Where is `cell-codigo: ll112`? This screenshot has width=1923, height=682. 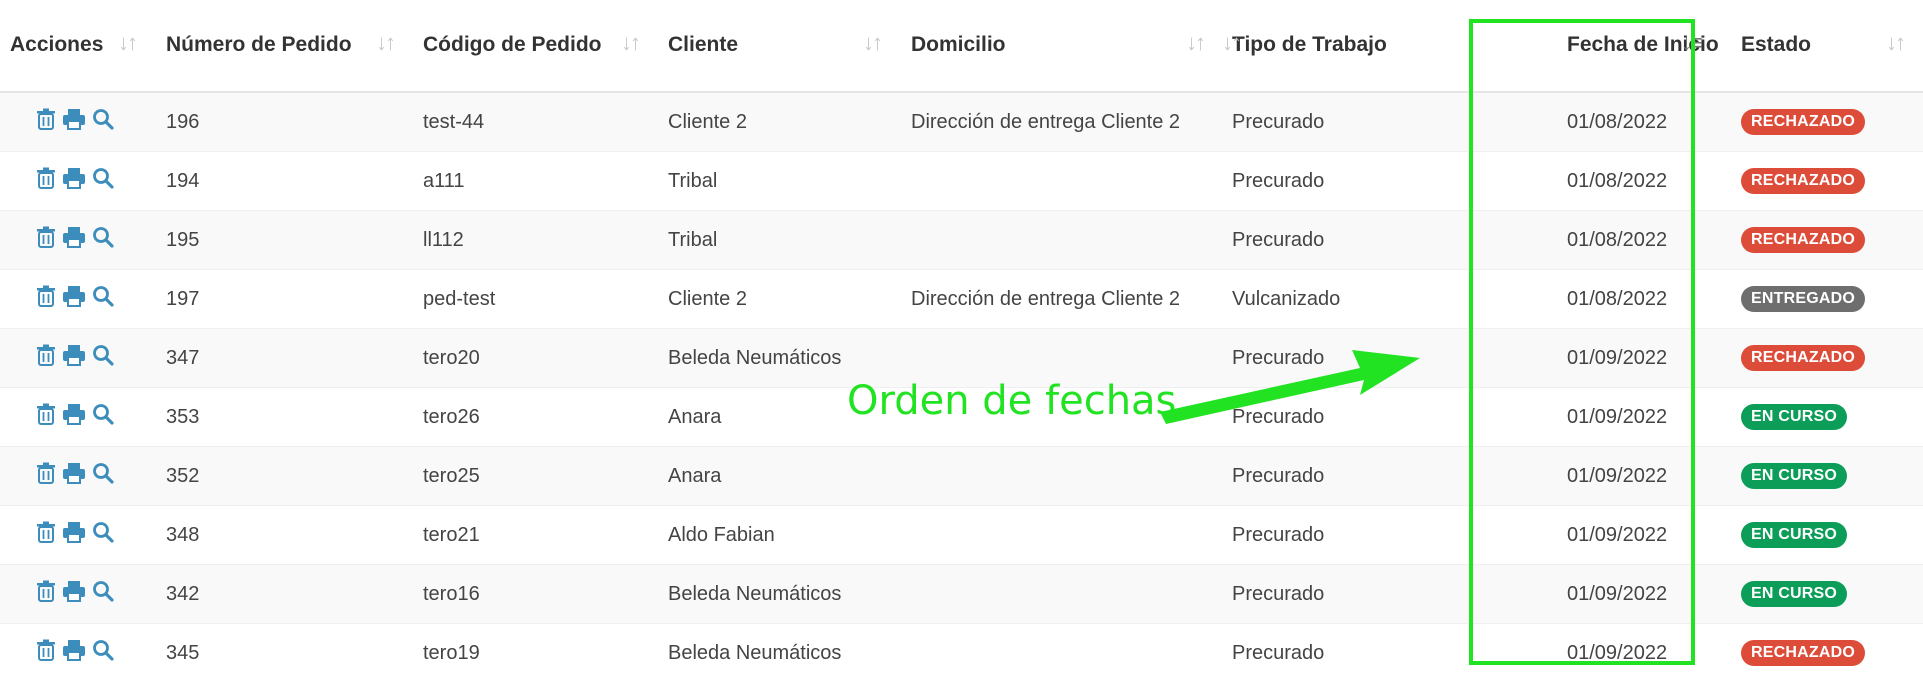 cell-codigo: ll112 is located at coordinates (535, 240).